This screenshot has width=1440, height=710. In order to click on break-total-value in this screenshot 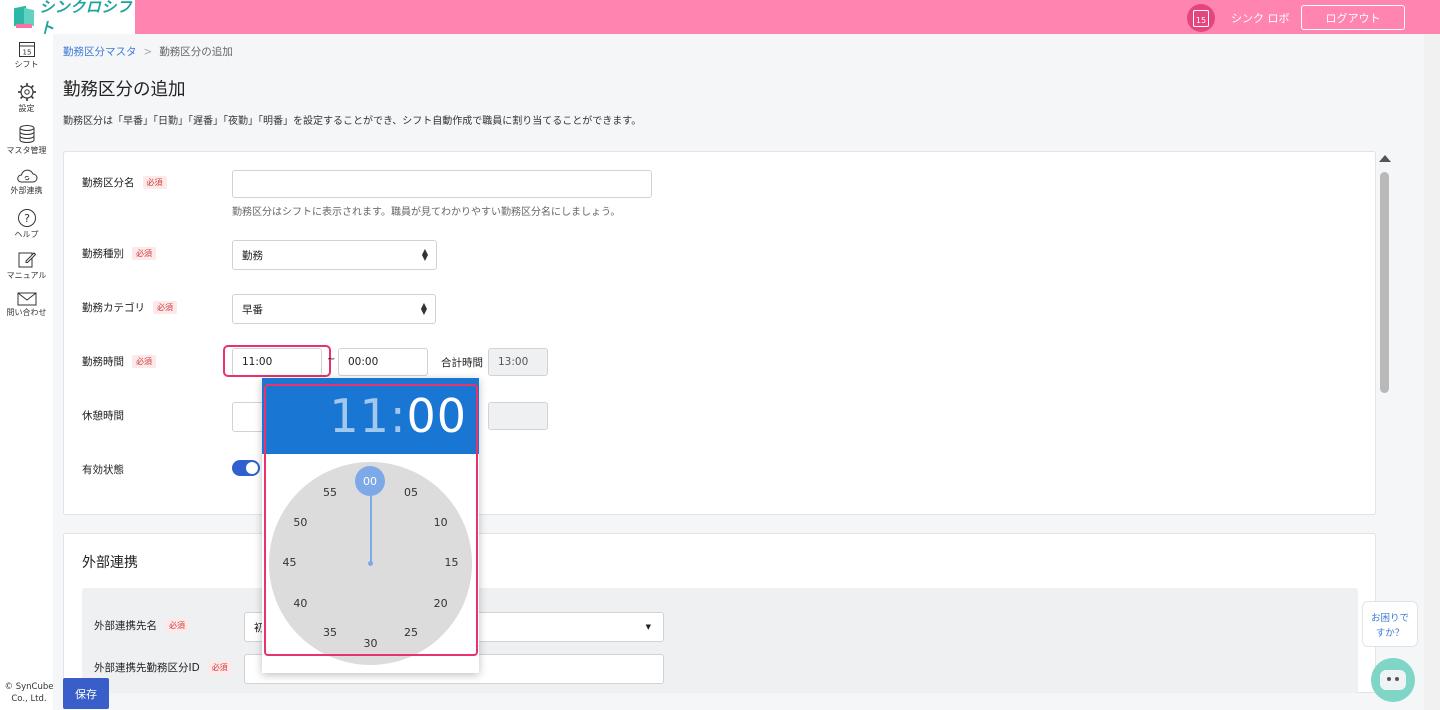, I will do `click(518, 416)`.